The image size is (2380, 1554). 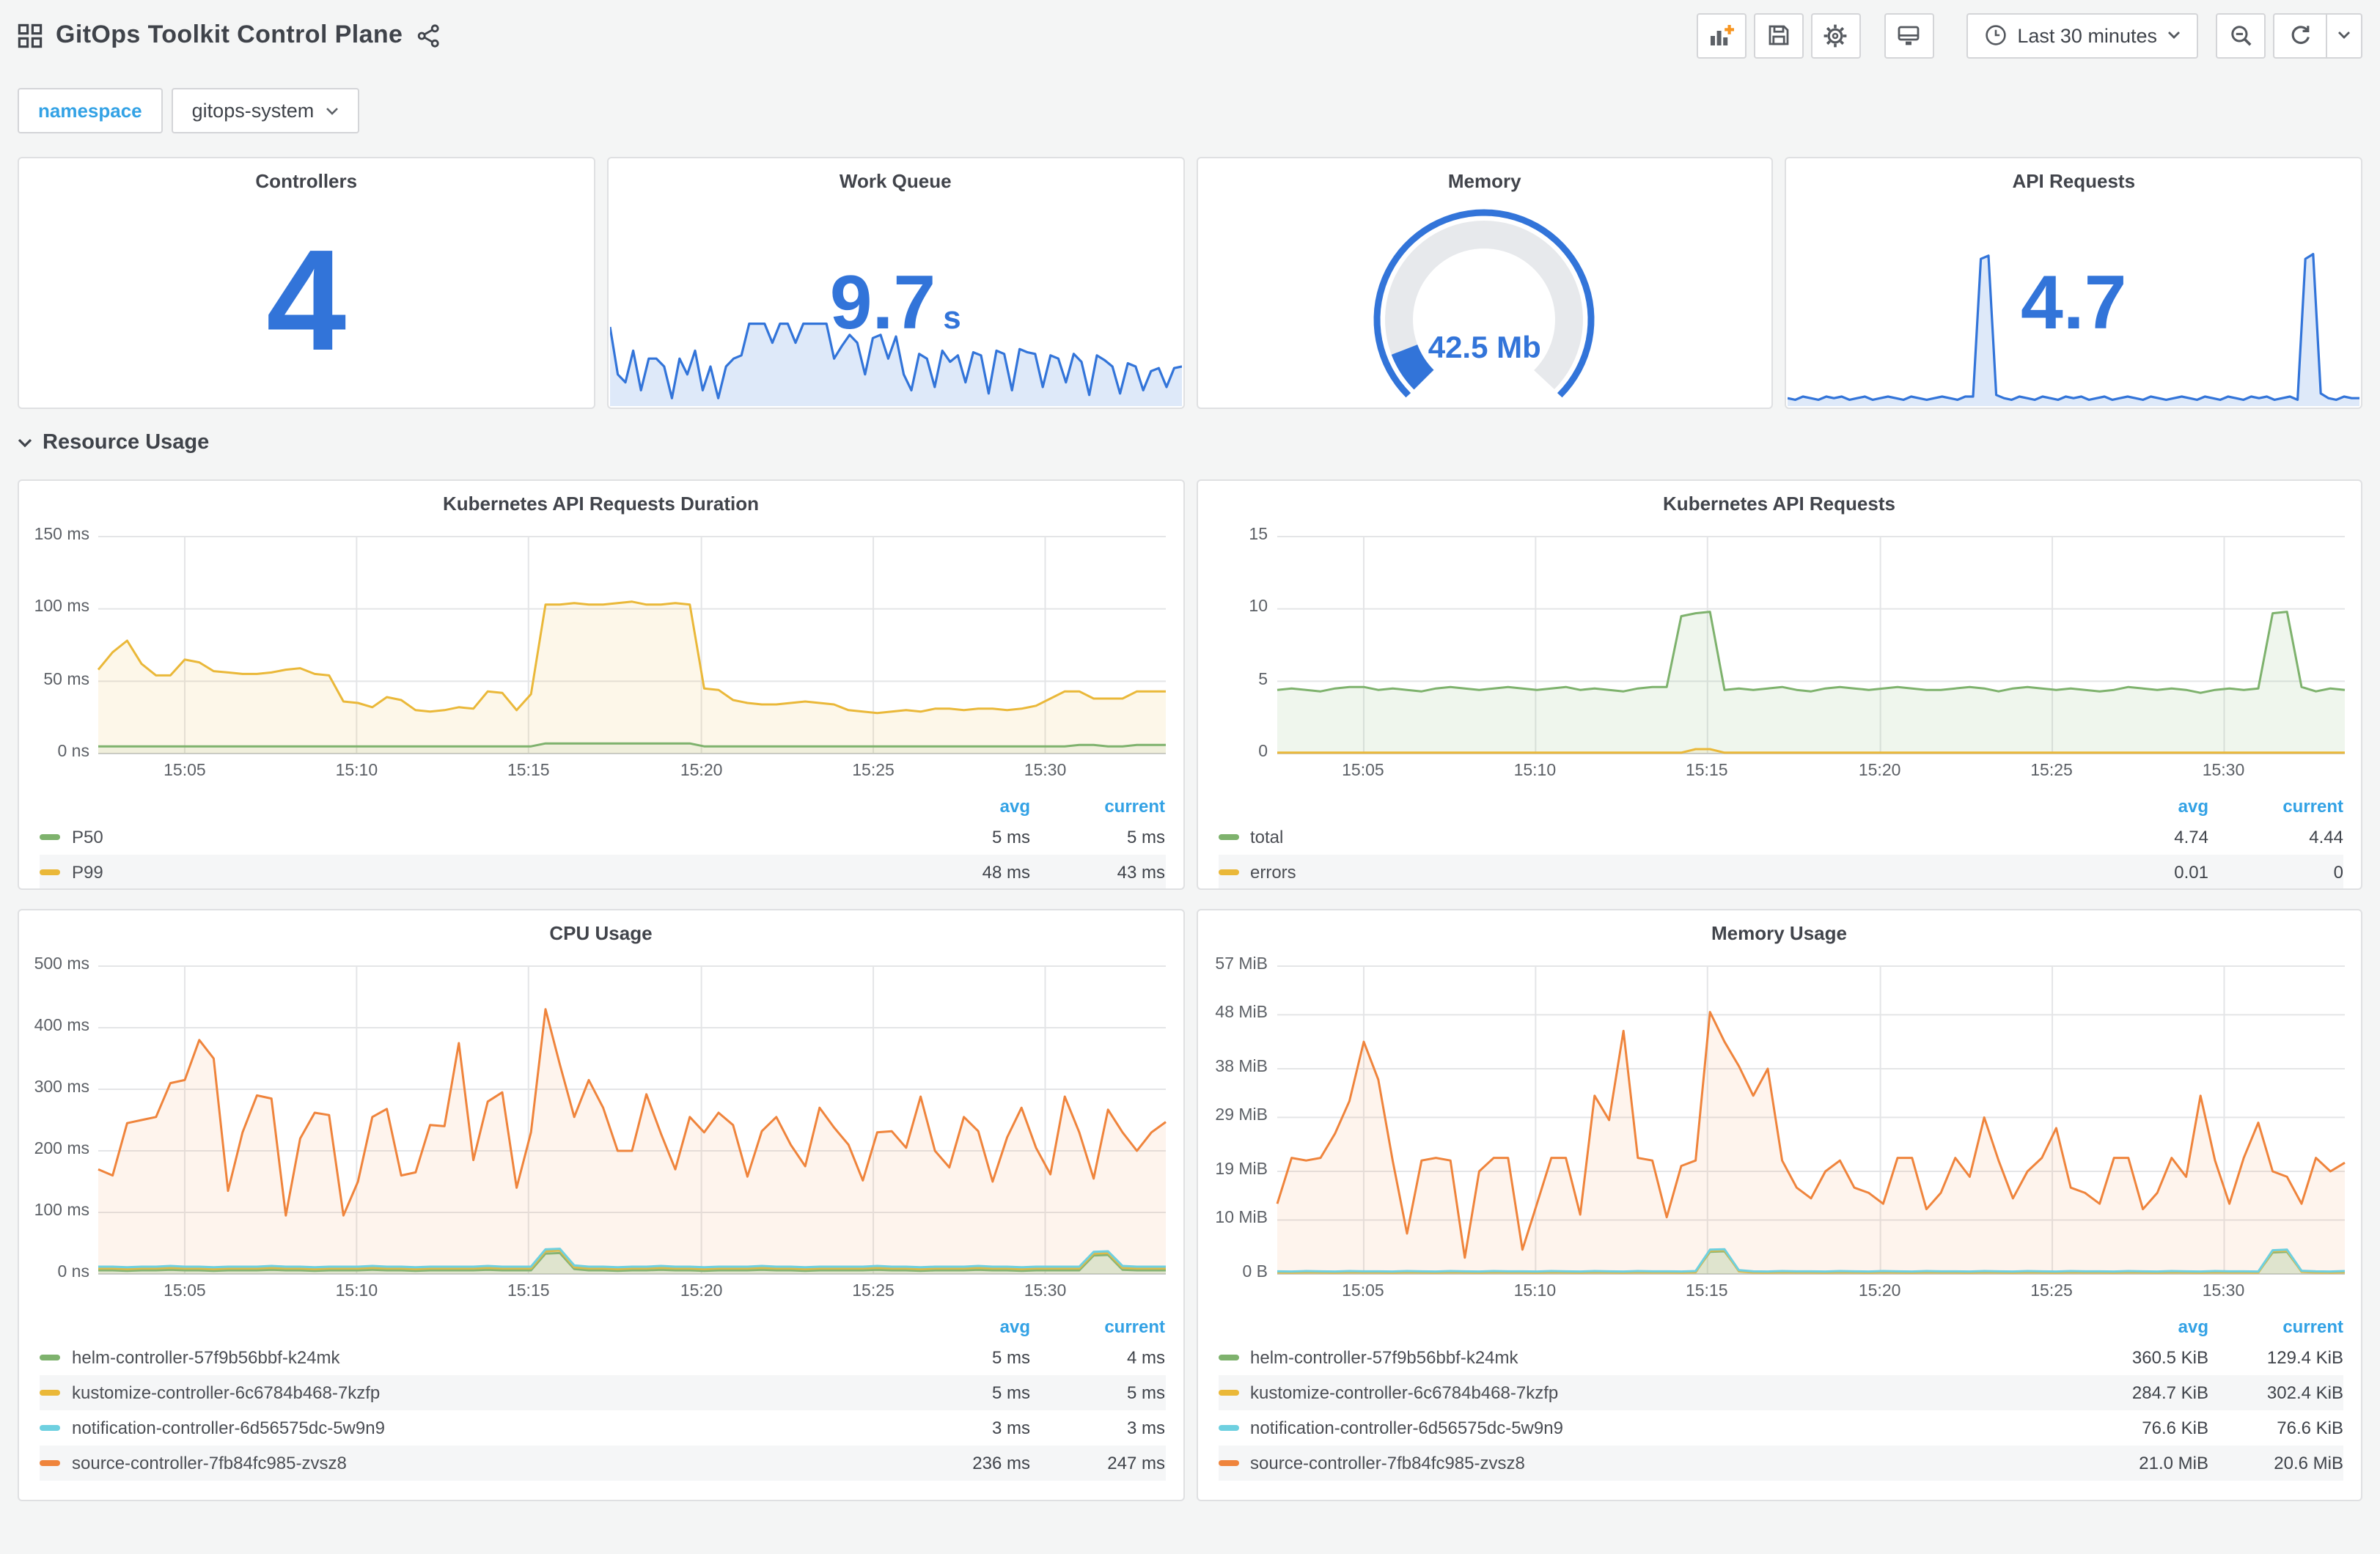 What do you see at coordinates (429, 36) in the screenshot?
I see `share-icon` at bounding box center [429, 36].